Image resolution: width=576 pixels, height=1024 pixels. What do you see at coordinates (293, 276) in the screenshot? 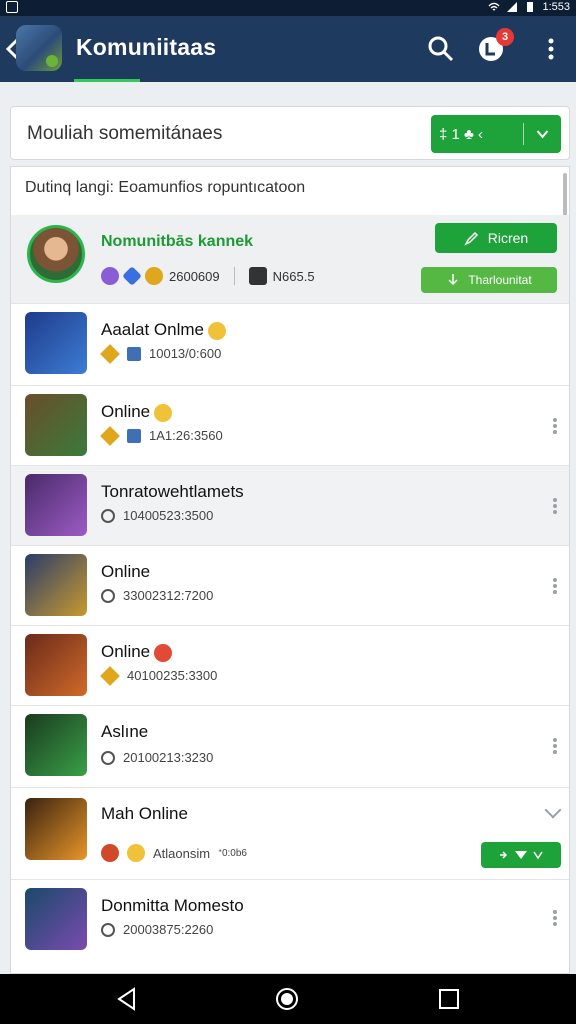
I see `featured-meta-value-2: N665.5` at bounding box center [293, 276].